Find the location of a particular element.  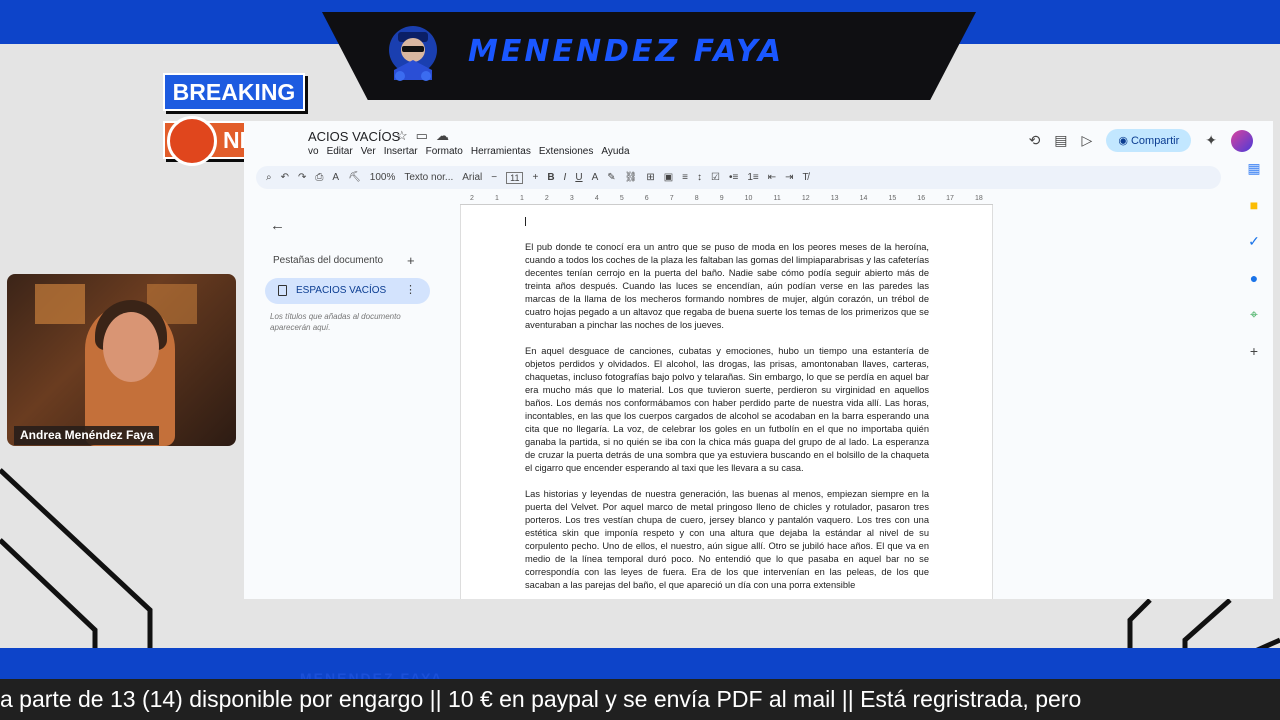

menu-item-extensiones: Extensiones is located at coordinates (566, 151).